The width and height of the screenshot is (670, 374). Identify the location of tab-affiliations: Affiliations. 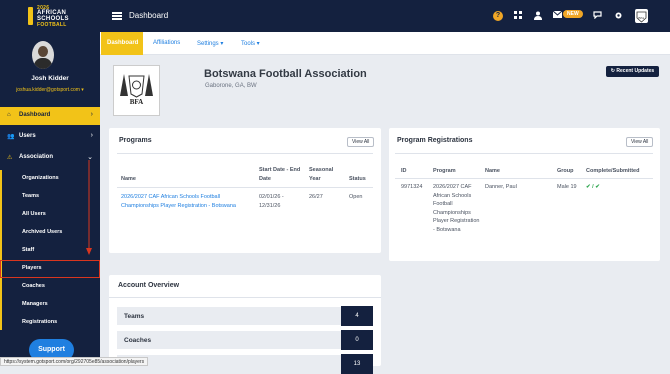
(166, 43).